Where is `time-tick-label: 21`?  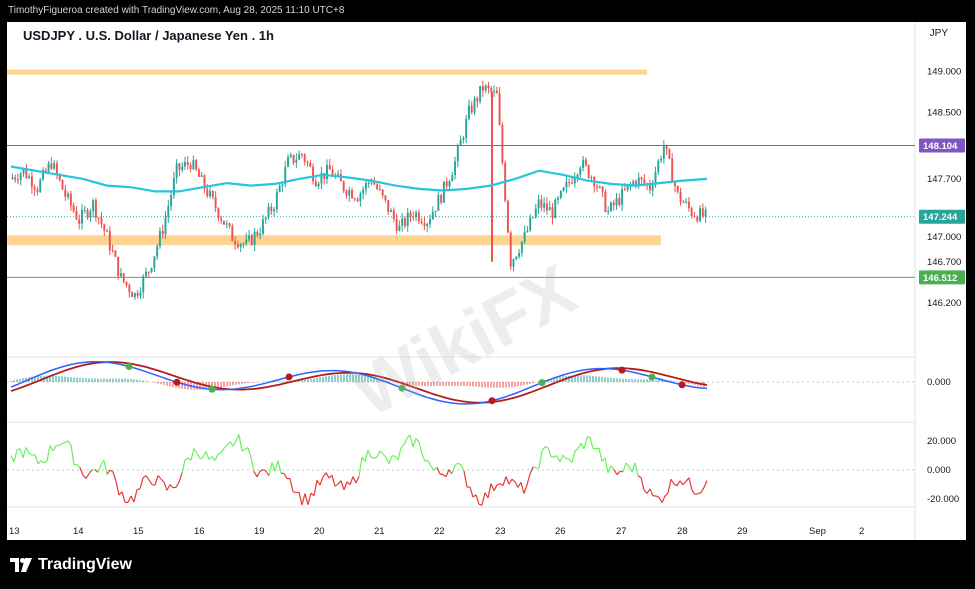
time-tick-label: 21 is located at coordinates (379, 531).